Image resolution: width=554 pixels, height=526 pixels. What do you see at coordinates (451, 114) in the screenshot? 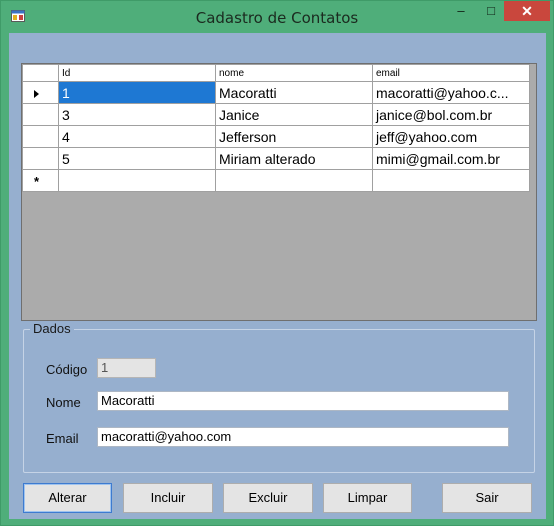
I see `cell-email: janice@bol.com.br` at bounding box center [451, 114].